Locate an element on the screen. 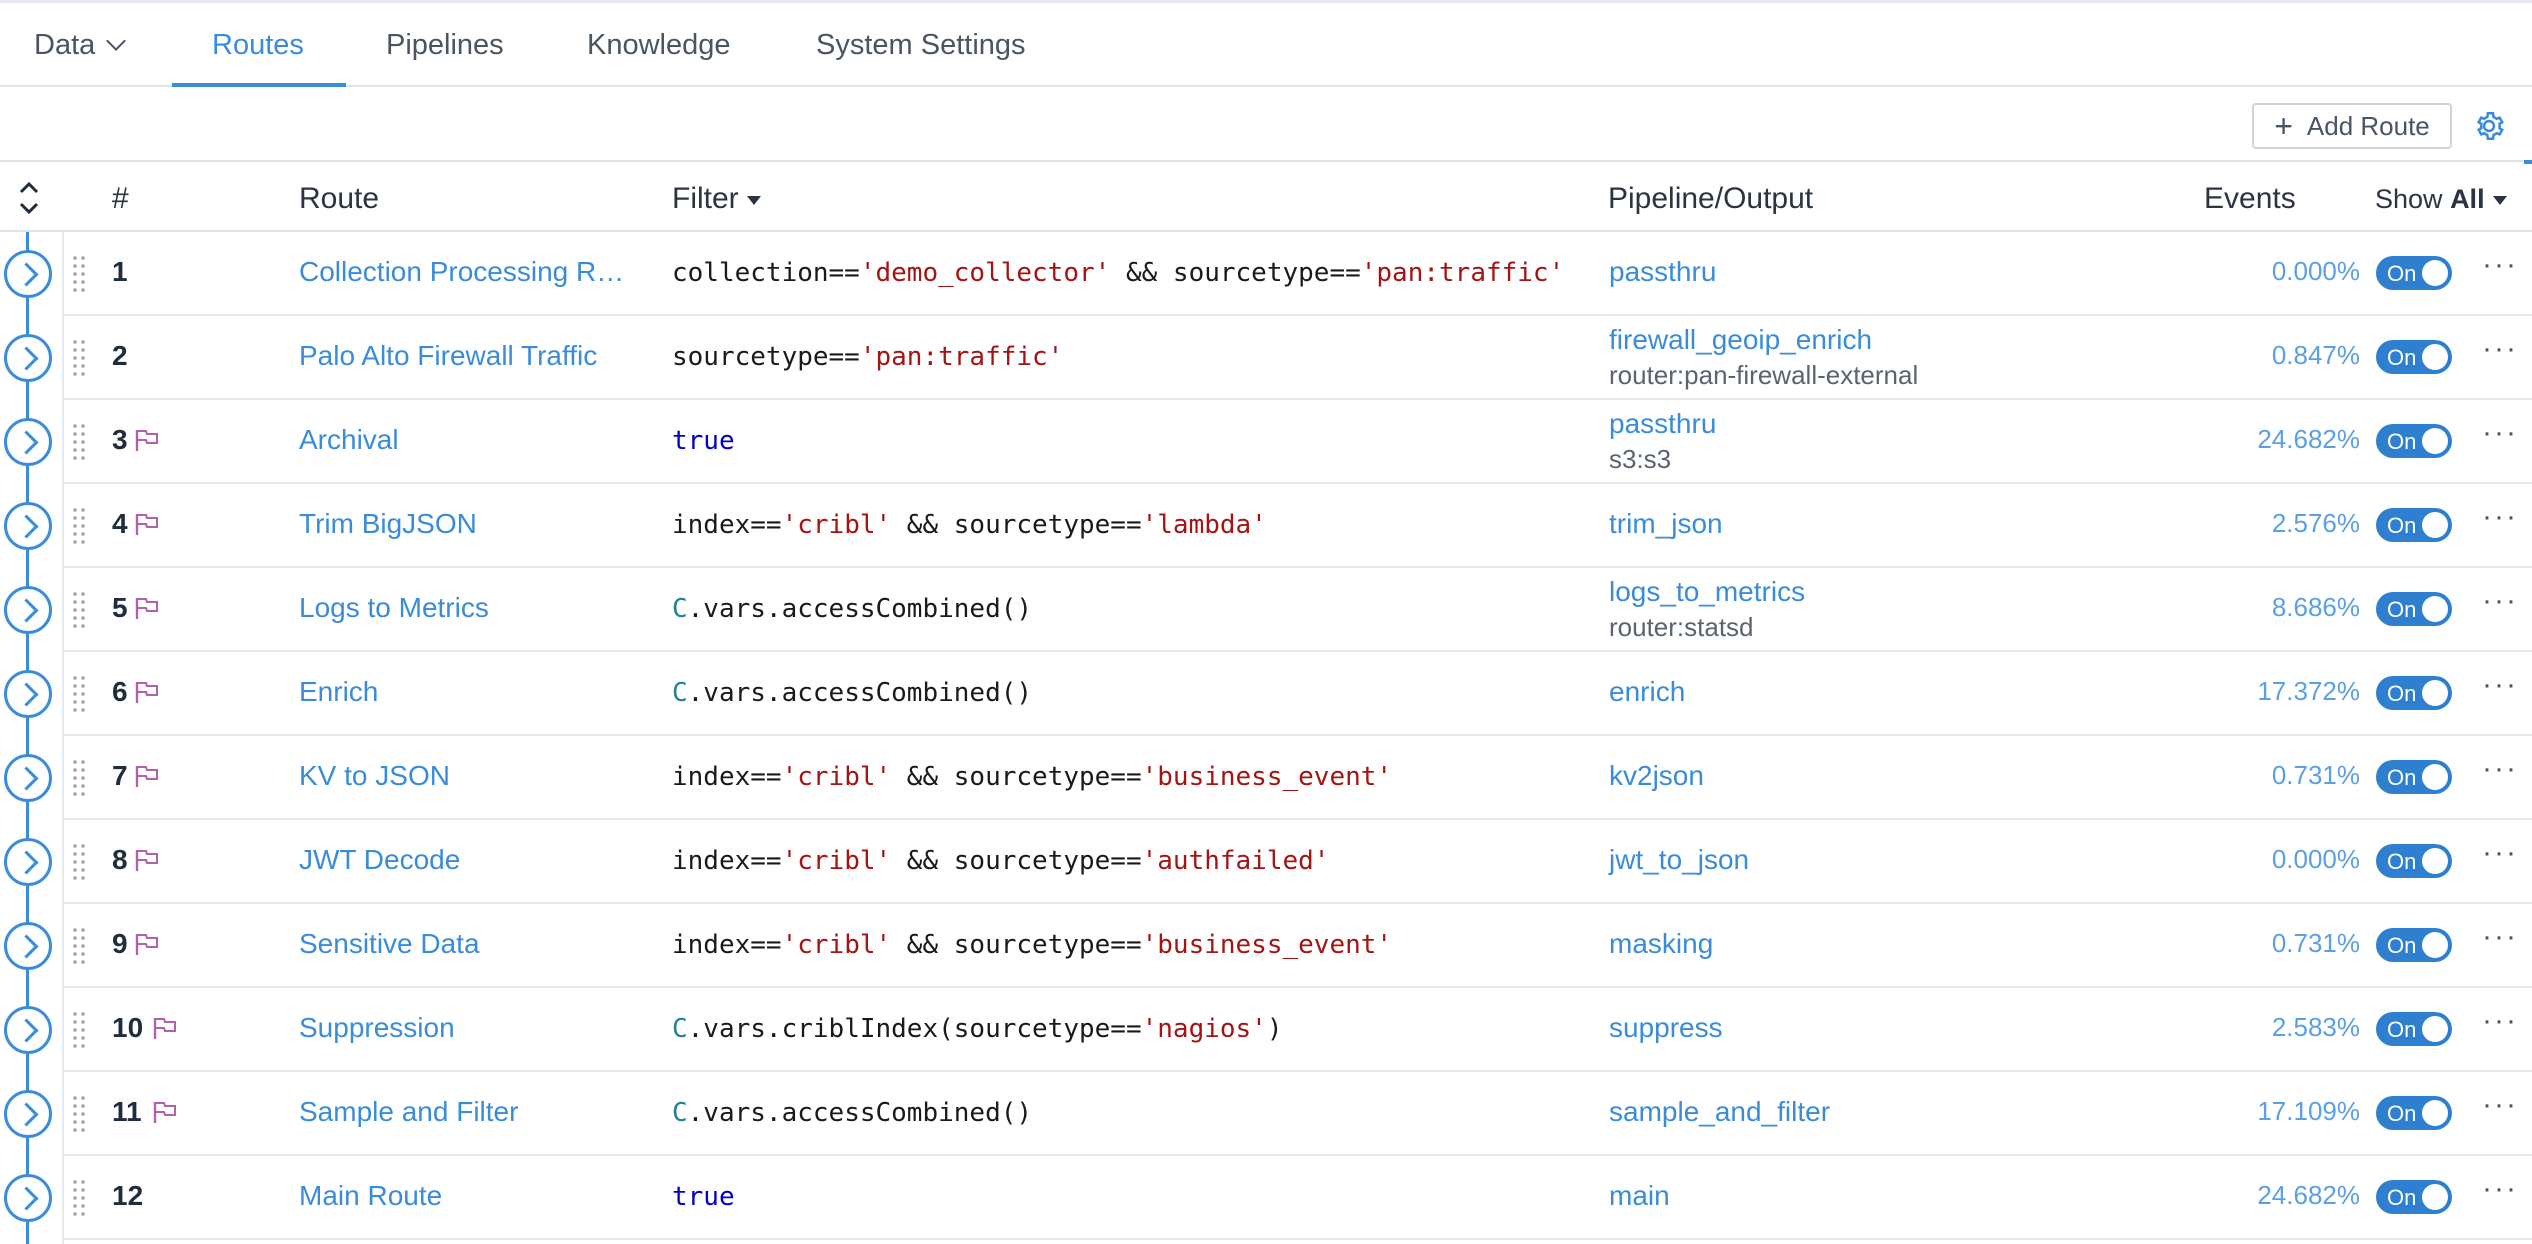 The height and width of the screenshot is (1244, 2532). add-route-button: + Add Route is located at coordinates (2352, 126).